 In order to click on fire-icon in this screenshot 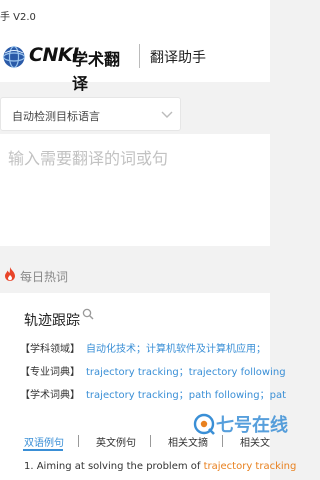, I will do `click(10, 274)`.